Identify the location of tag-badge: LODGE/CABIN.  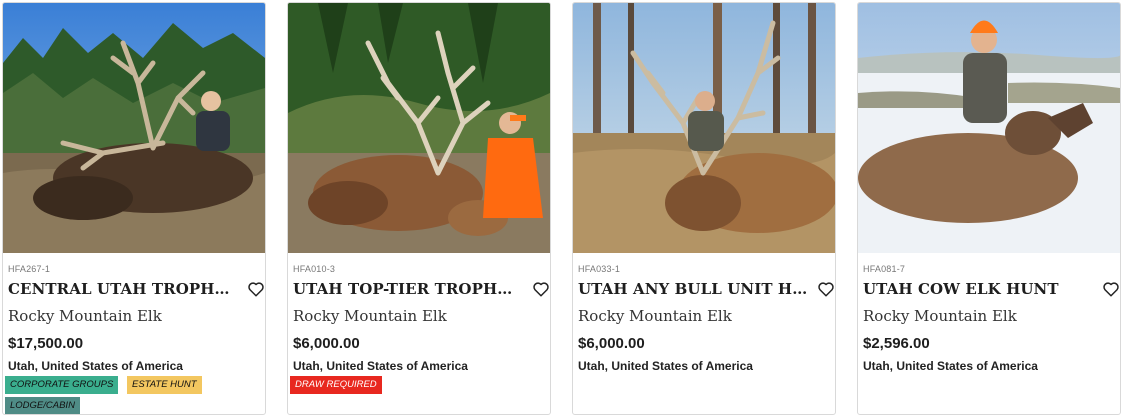
(42, 405).